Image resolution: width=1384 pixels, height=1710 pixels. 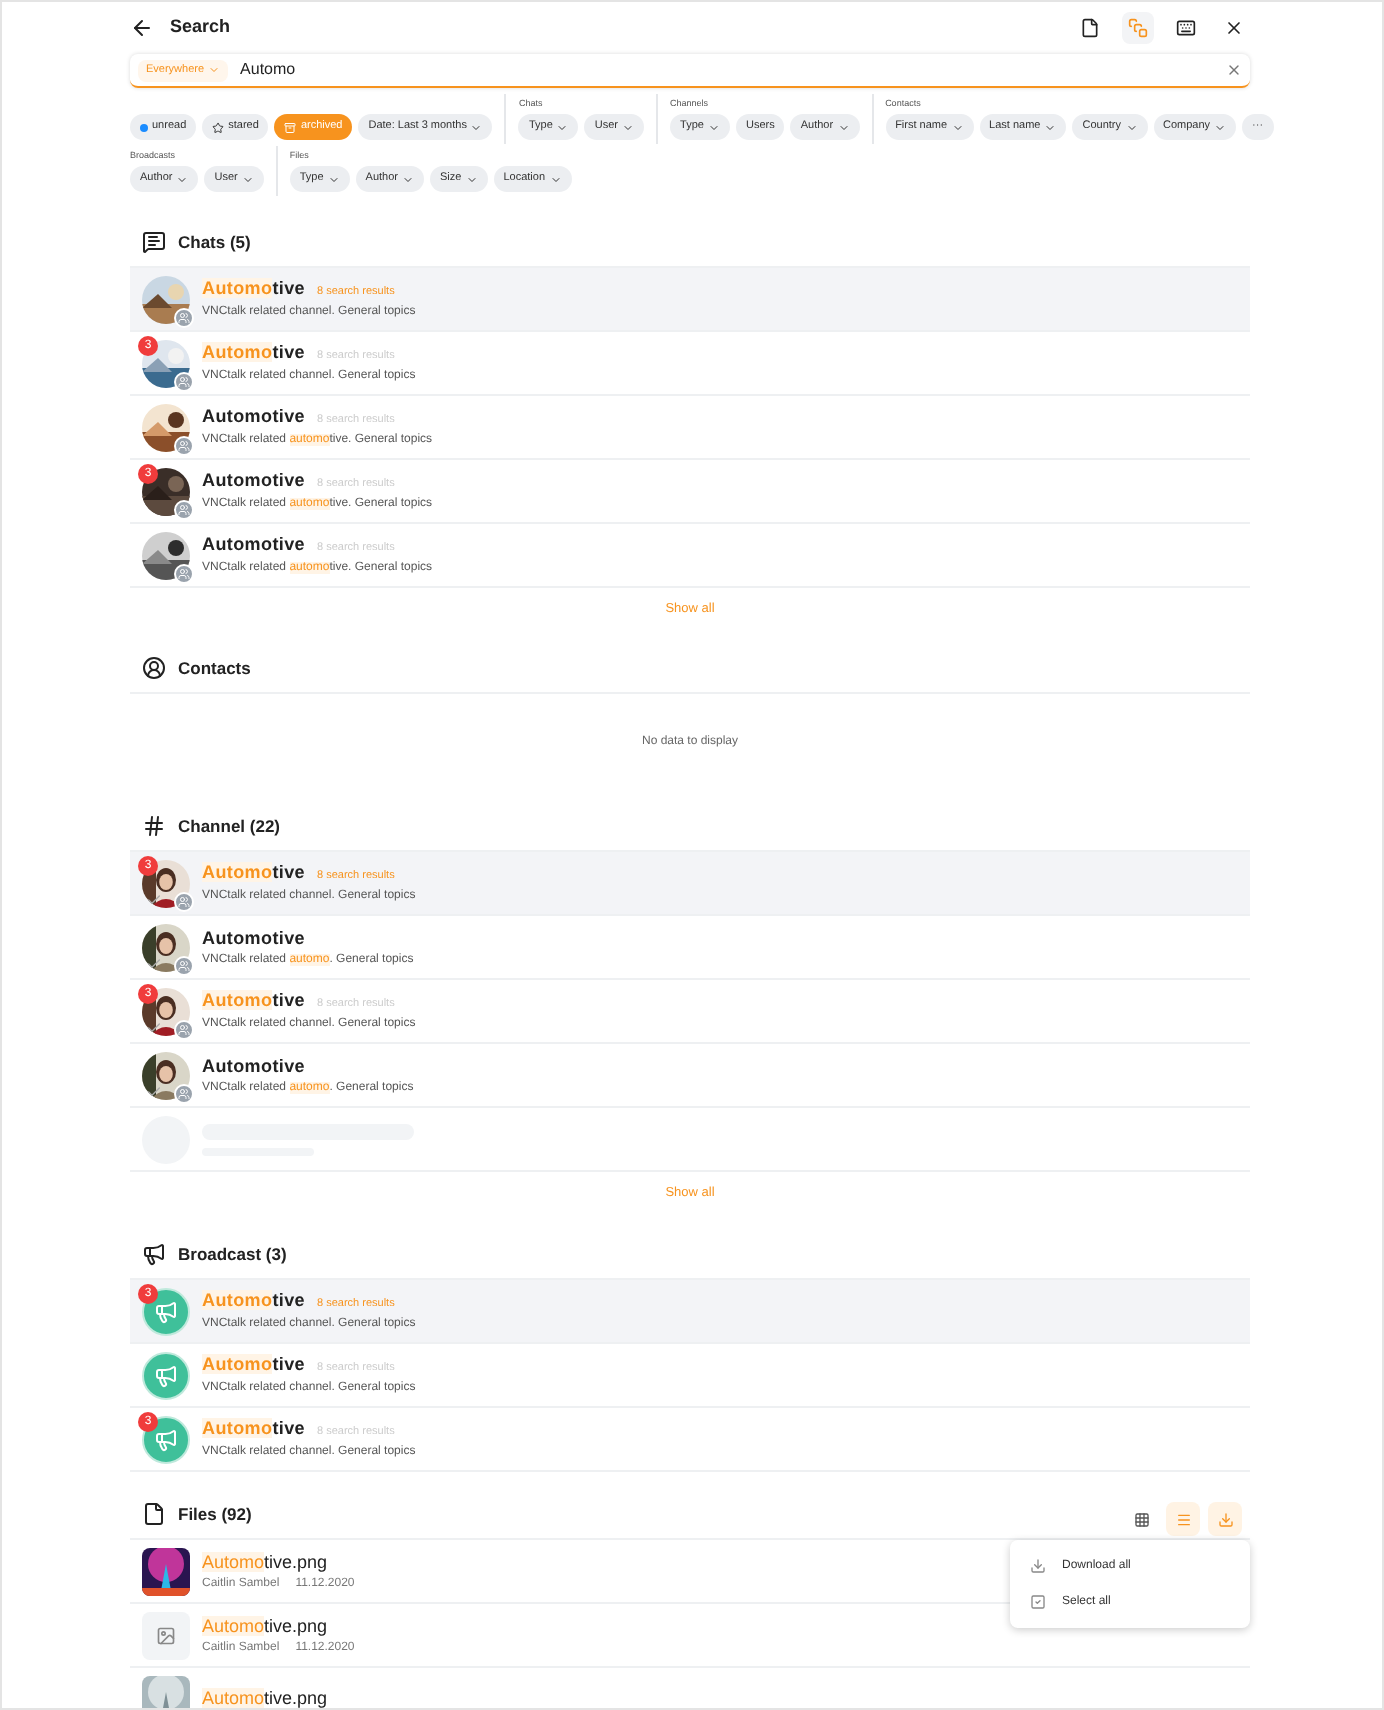 What do you see at coordinates (154, 668) in the screenshot?
I see `contact-icon` at bounding box center [154, 668].